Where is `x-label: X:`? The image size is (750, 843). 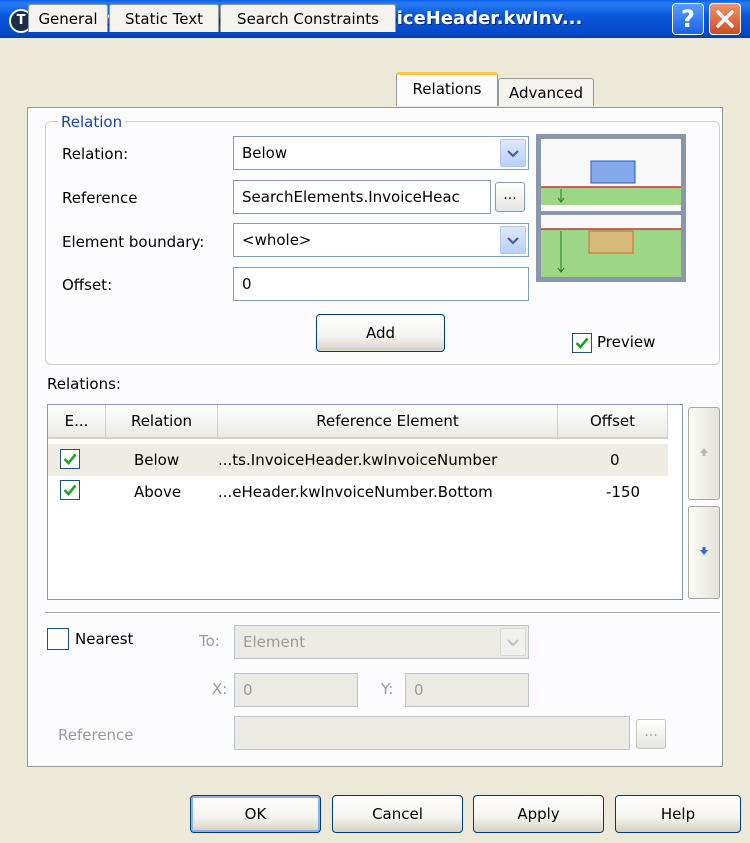
x-label: X: is located at coordinates (220, 689).